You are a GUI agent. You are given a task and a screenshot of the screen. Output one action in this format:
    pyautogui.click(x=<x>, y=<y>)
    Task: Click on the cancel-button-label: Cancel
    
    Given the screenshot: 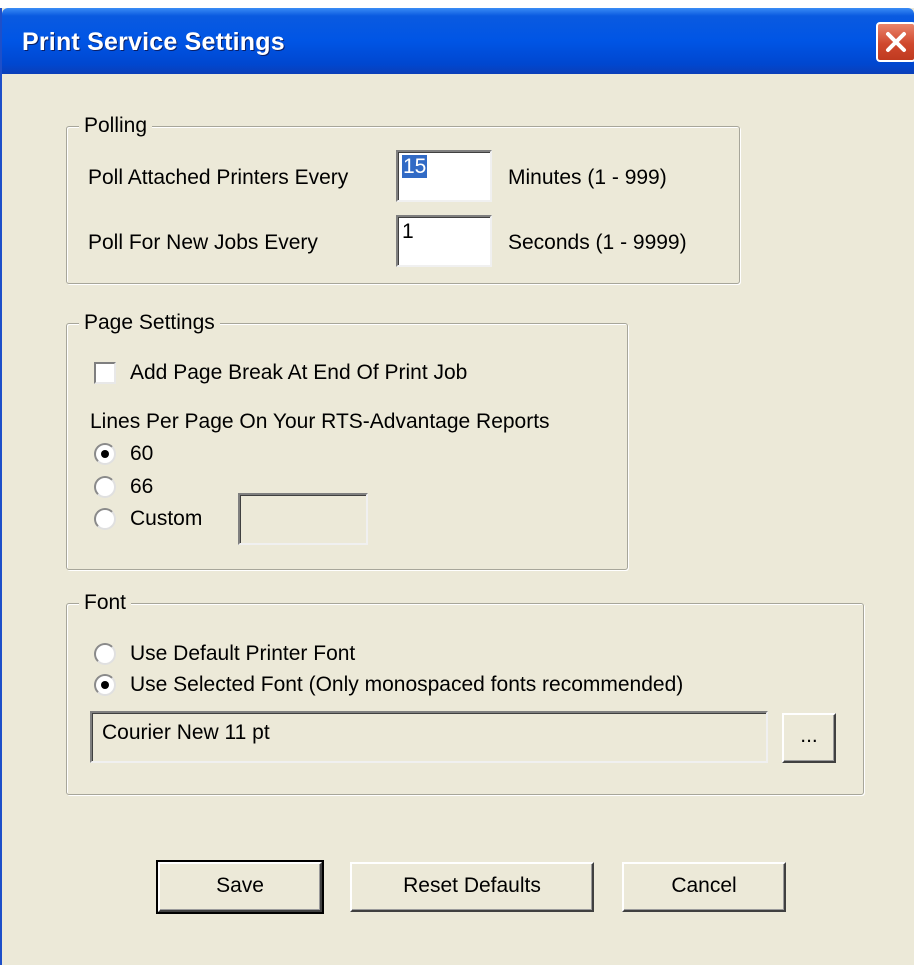 What is the action you would take?
    pyautogui.click(x=704, y=885)
    